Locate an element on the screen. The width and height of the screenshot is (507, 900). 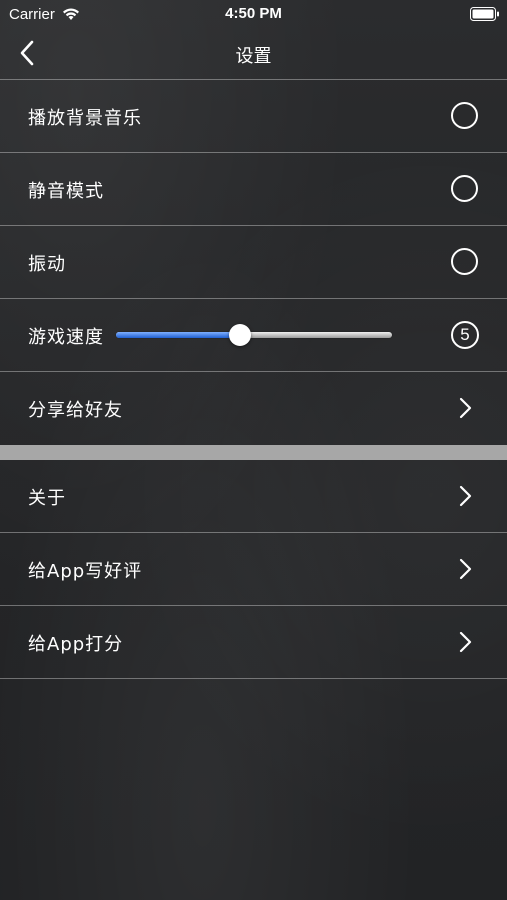
rate-app-label: 给App打分 is located at coordinates (76, 644).